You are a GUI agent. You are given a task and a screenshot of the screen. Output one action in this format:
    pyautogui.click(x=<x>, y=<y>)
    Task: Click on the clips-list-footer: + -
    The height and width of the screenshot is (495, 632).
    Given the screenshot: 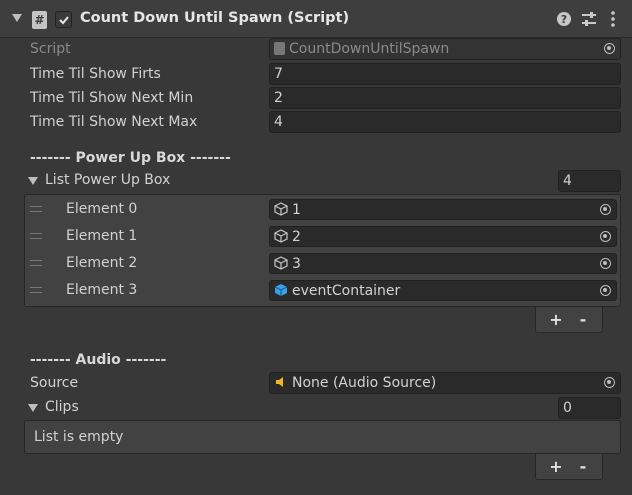 What is the action you would take?
    pyautogui.click(x=569, y=467)
    